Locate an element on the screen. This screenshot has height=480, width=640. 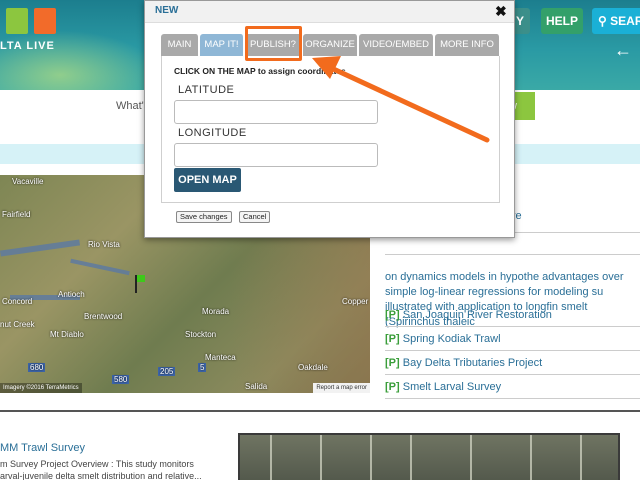
map-label-rio-vista: Rio Vista is located at coordinates (104, 244).